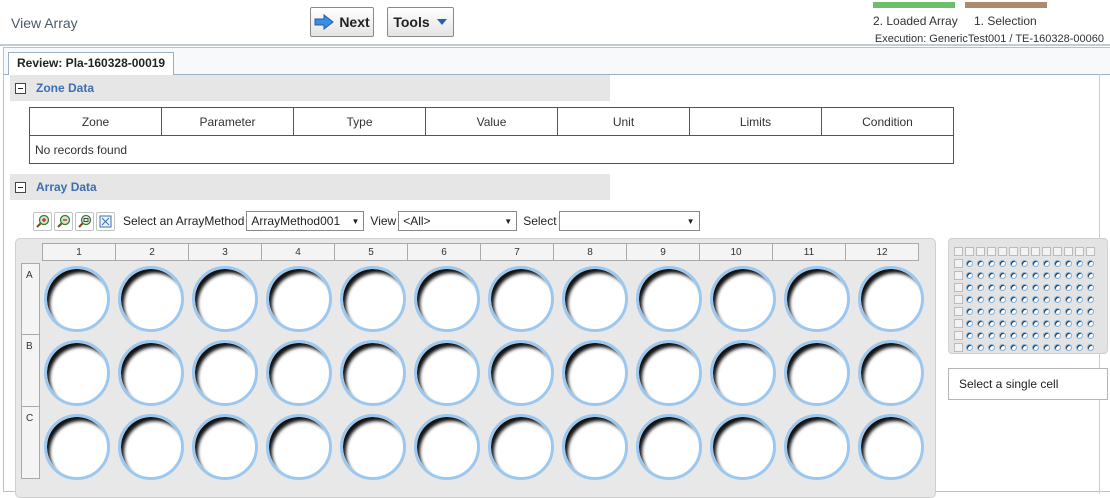 This screenshot has height=498, width=1110. I want to click on tab-review: Review: Pla-160328-00019, so click(91, 63).